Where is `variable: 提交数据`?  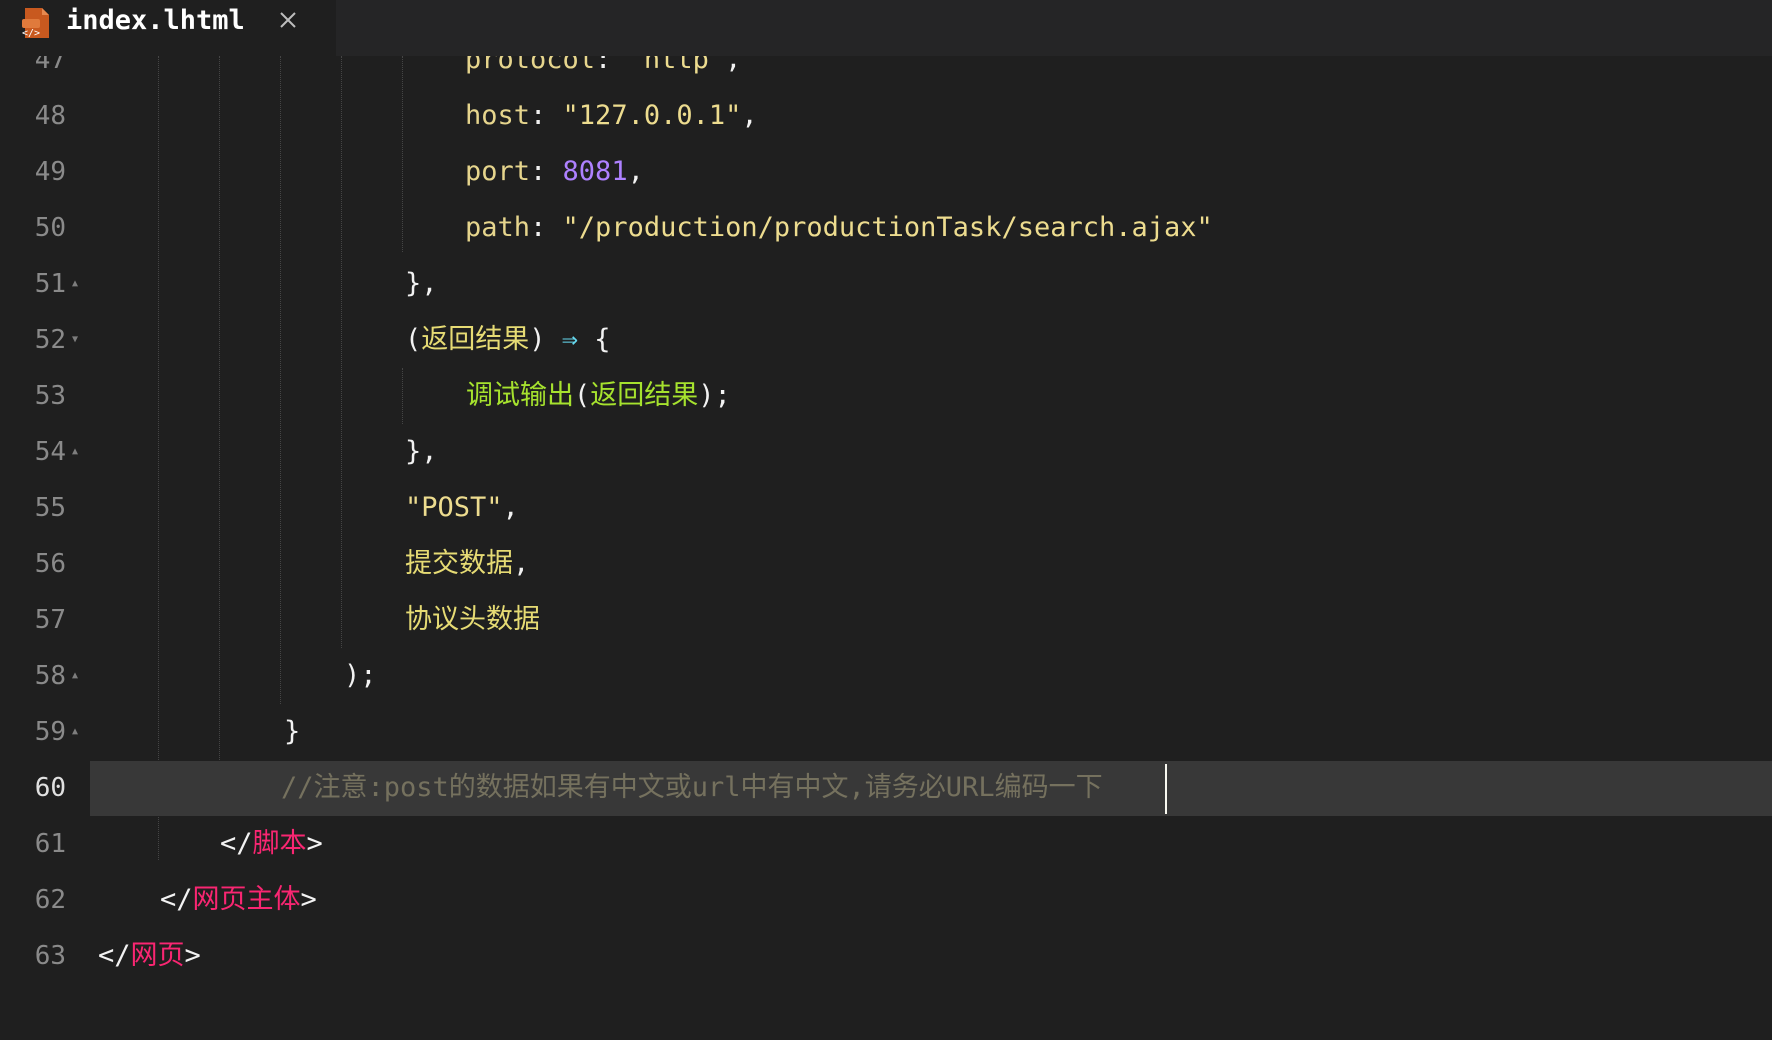 variable: 提交数据 is located at coordinates (459, 563).